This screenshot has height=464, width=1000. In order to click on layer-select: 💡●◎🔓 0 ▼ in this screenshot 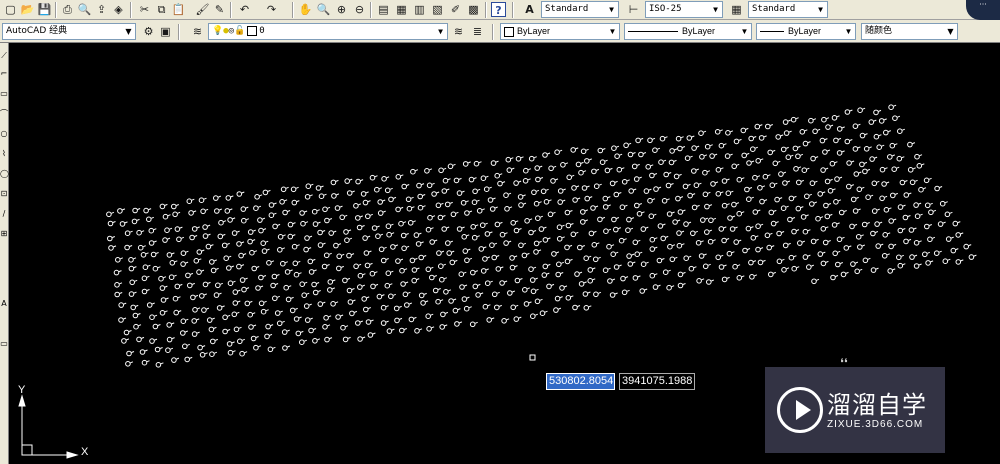, I will do `click(328, 31)`.